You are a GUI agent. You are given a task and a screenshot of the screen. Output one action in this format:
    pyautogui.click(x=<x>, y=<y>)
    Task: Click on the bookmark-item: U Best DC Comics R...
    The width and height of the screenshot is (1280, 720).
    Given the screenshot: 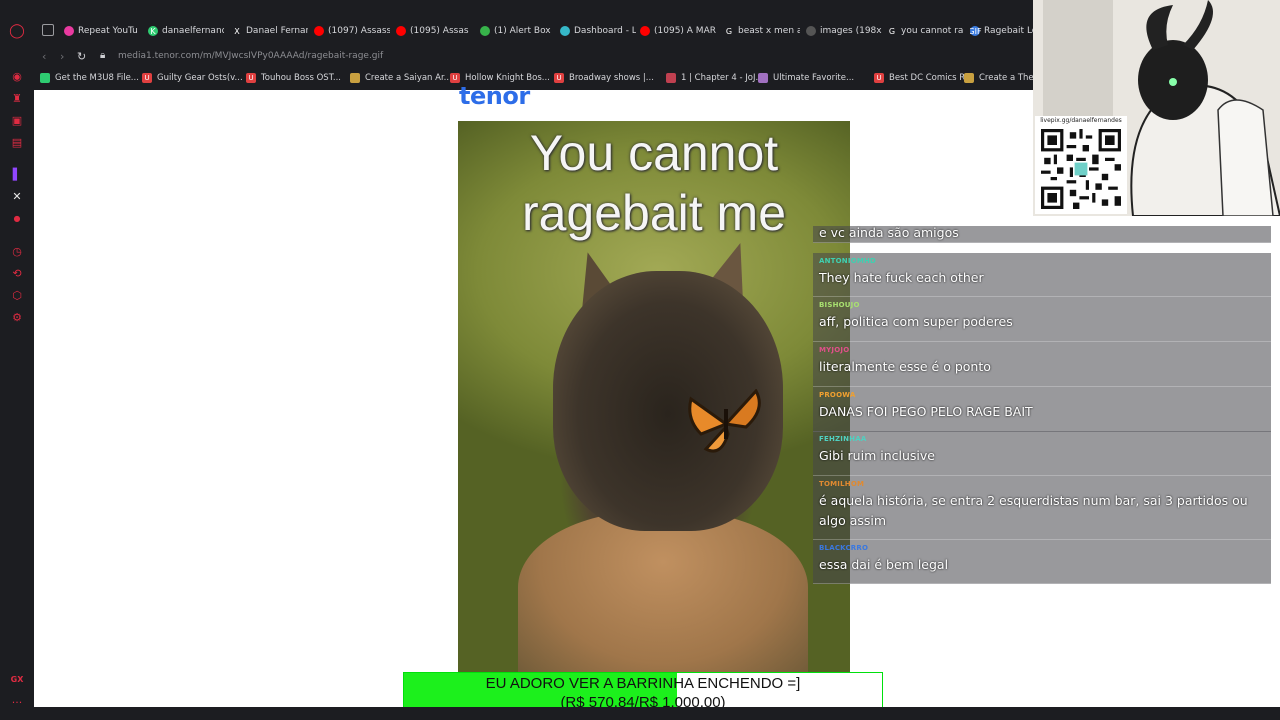 What is the action you would take?
    pyautogui.click(x=923, y=78)
    